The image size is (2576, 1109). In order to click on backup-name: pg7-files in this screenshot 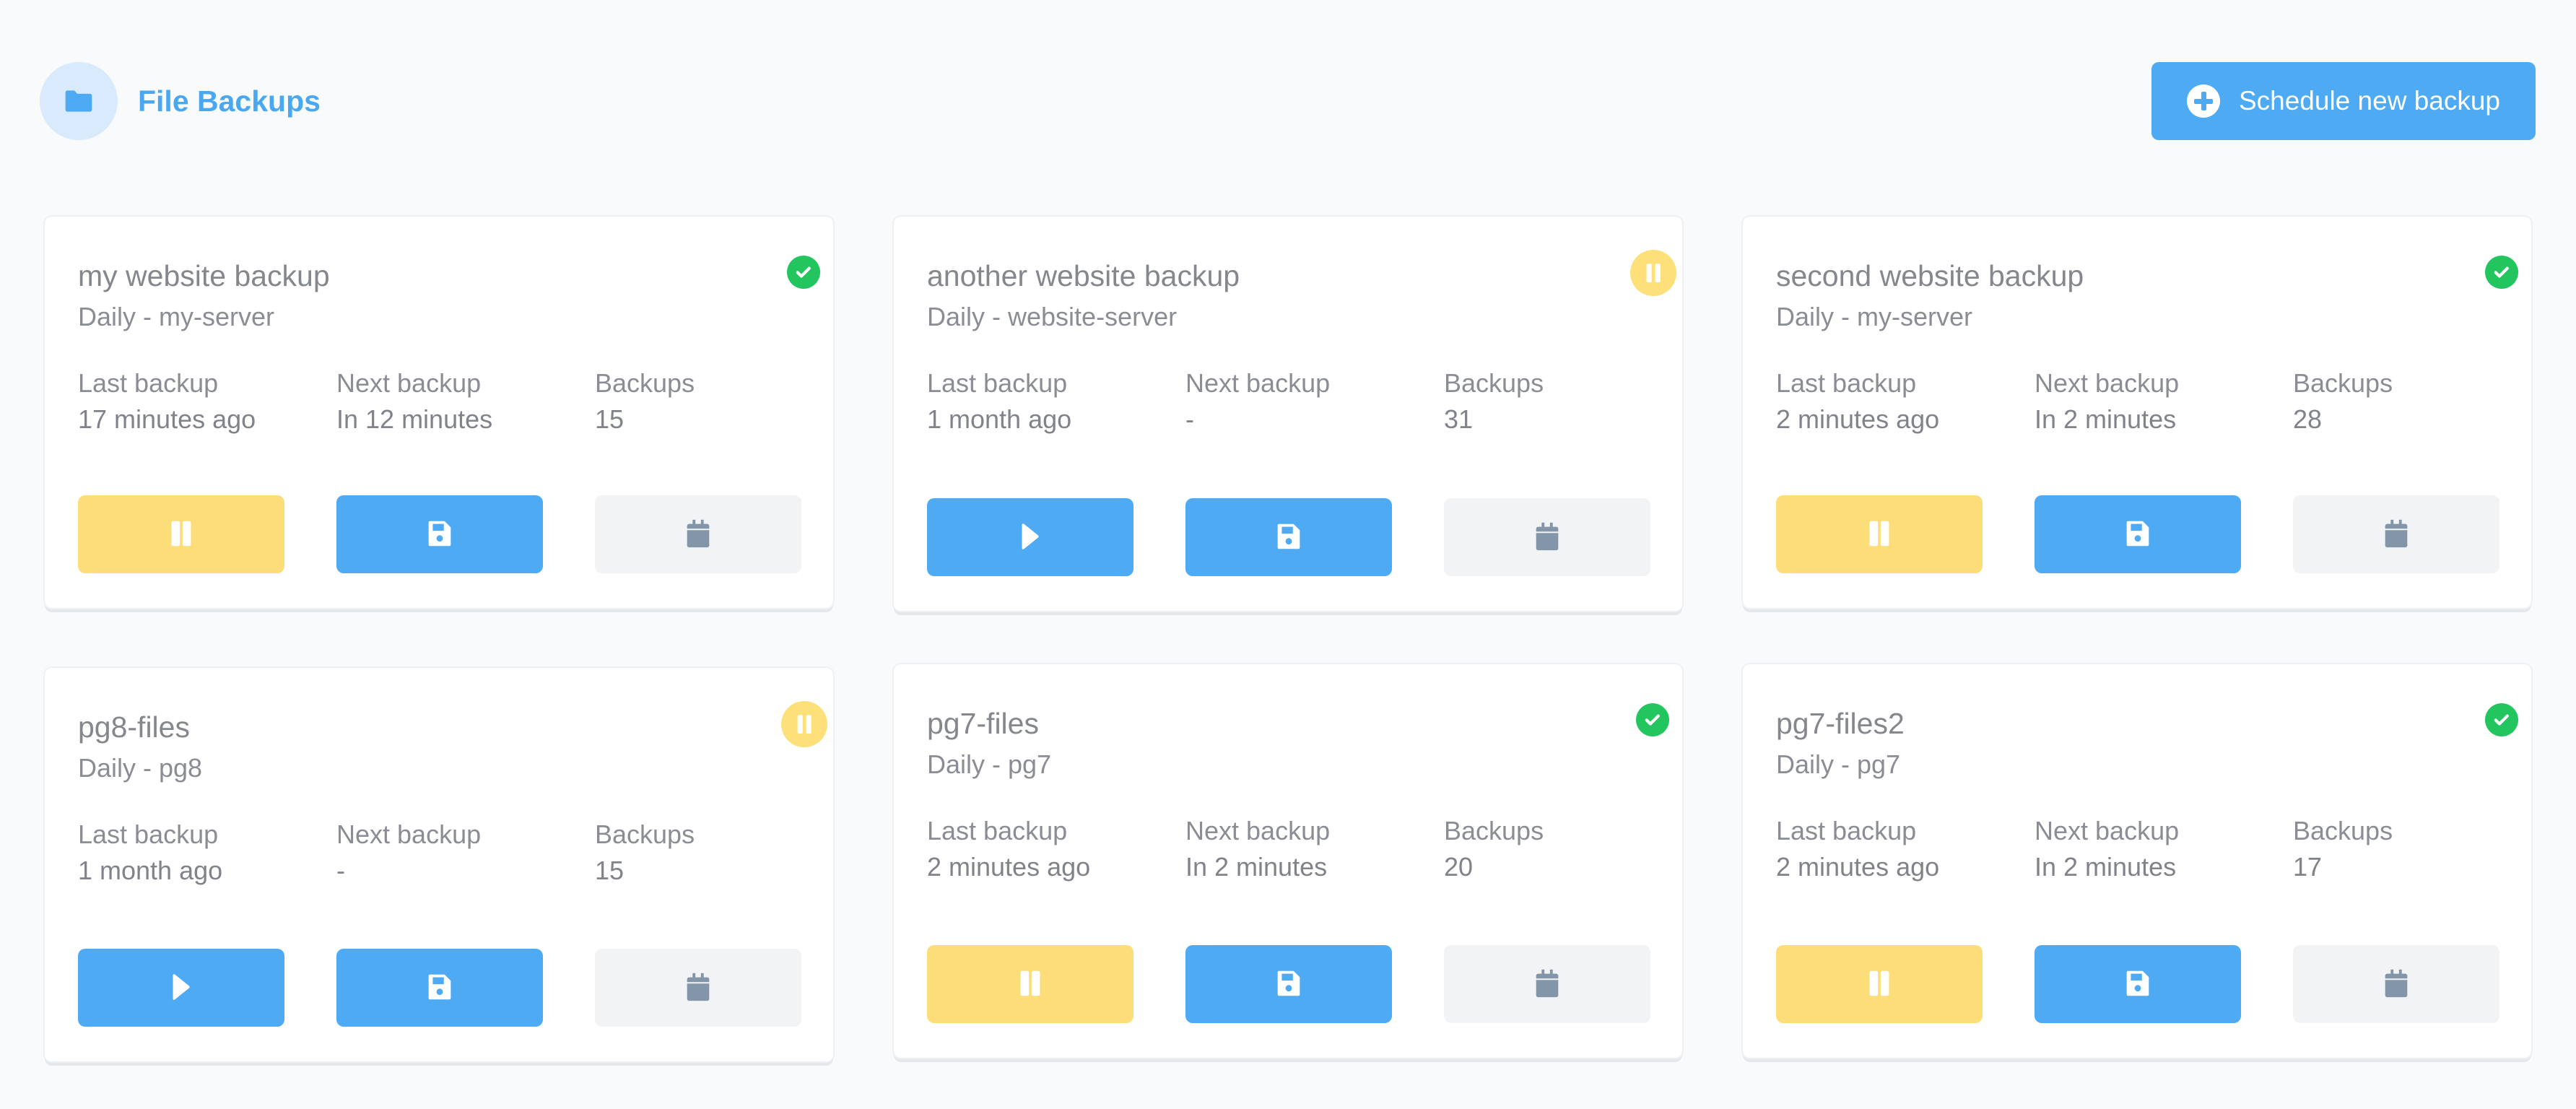, I will do `click(983, 724)`.